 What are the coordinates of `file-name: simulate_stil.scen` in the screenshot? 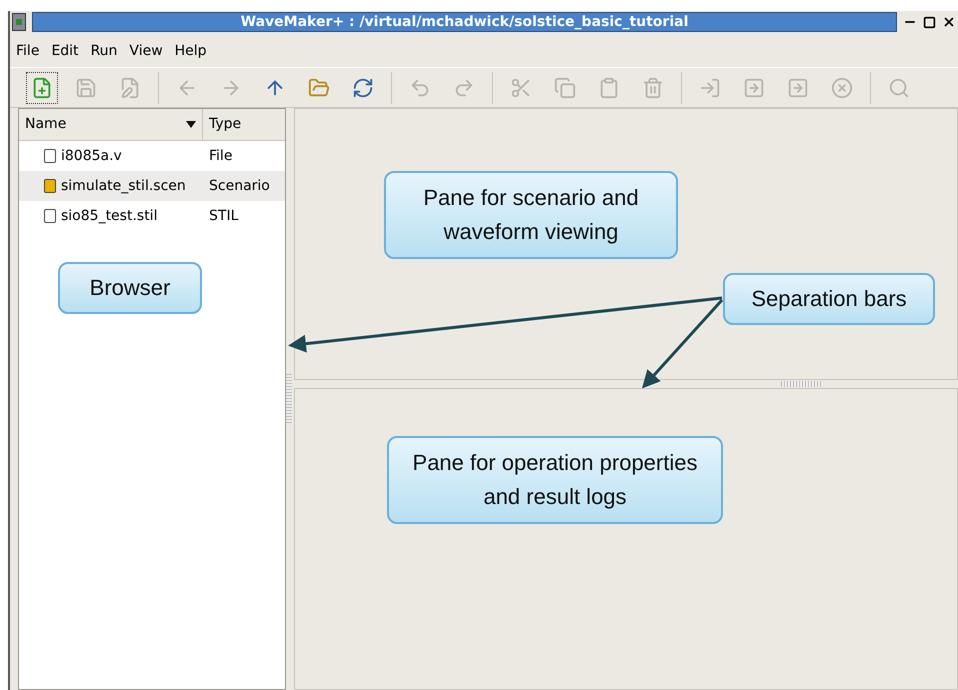 It's located at (123, 186).